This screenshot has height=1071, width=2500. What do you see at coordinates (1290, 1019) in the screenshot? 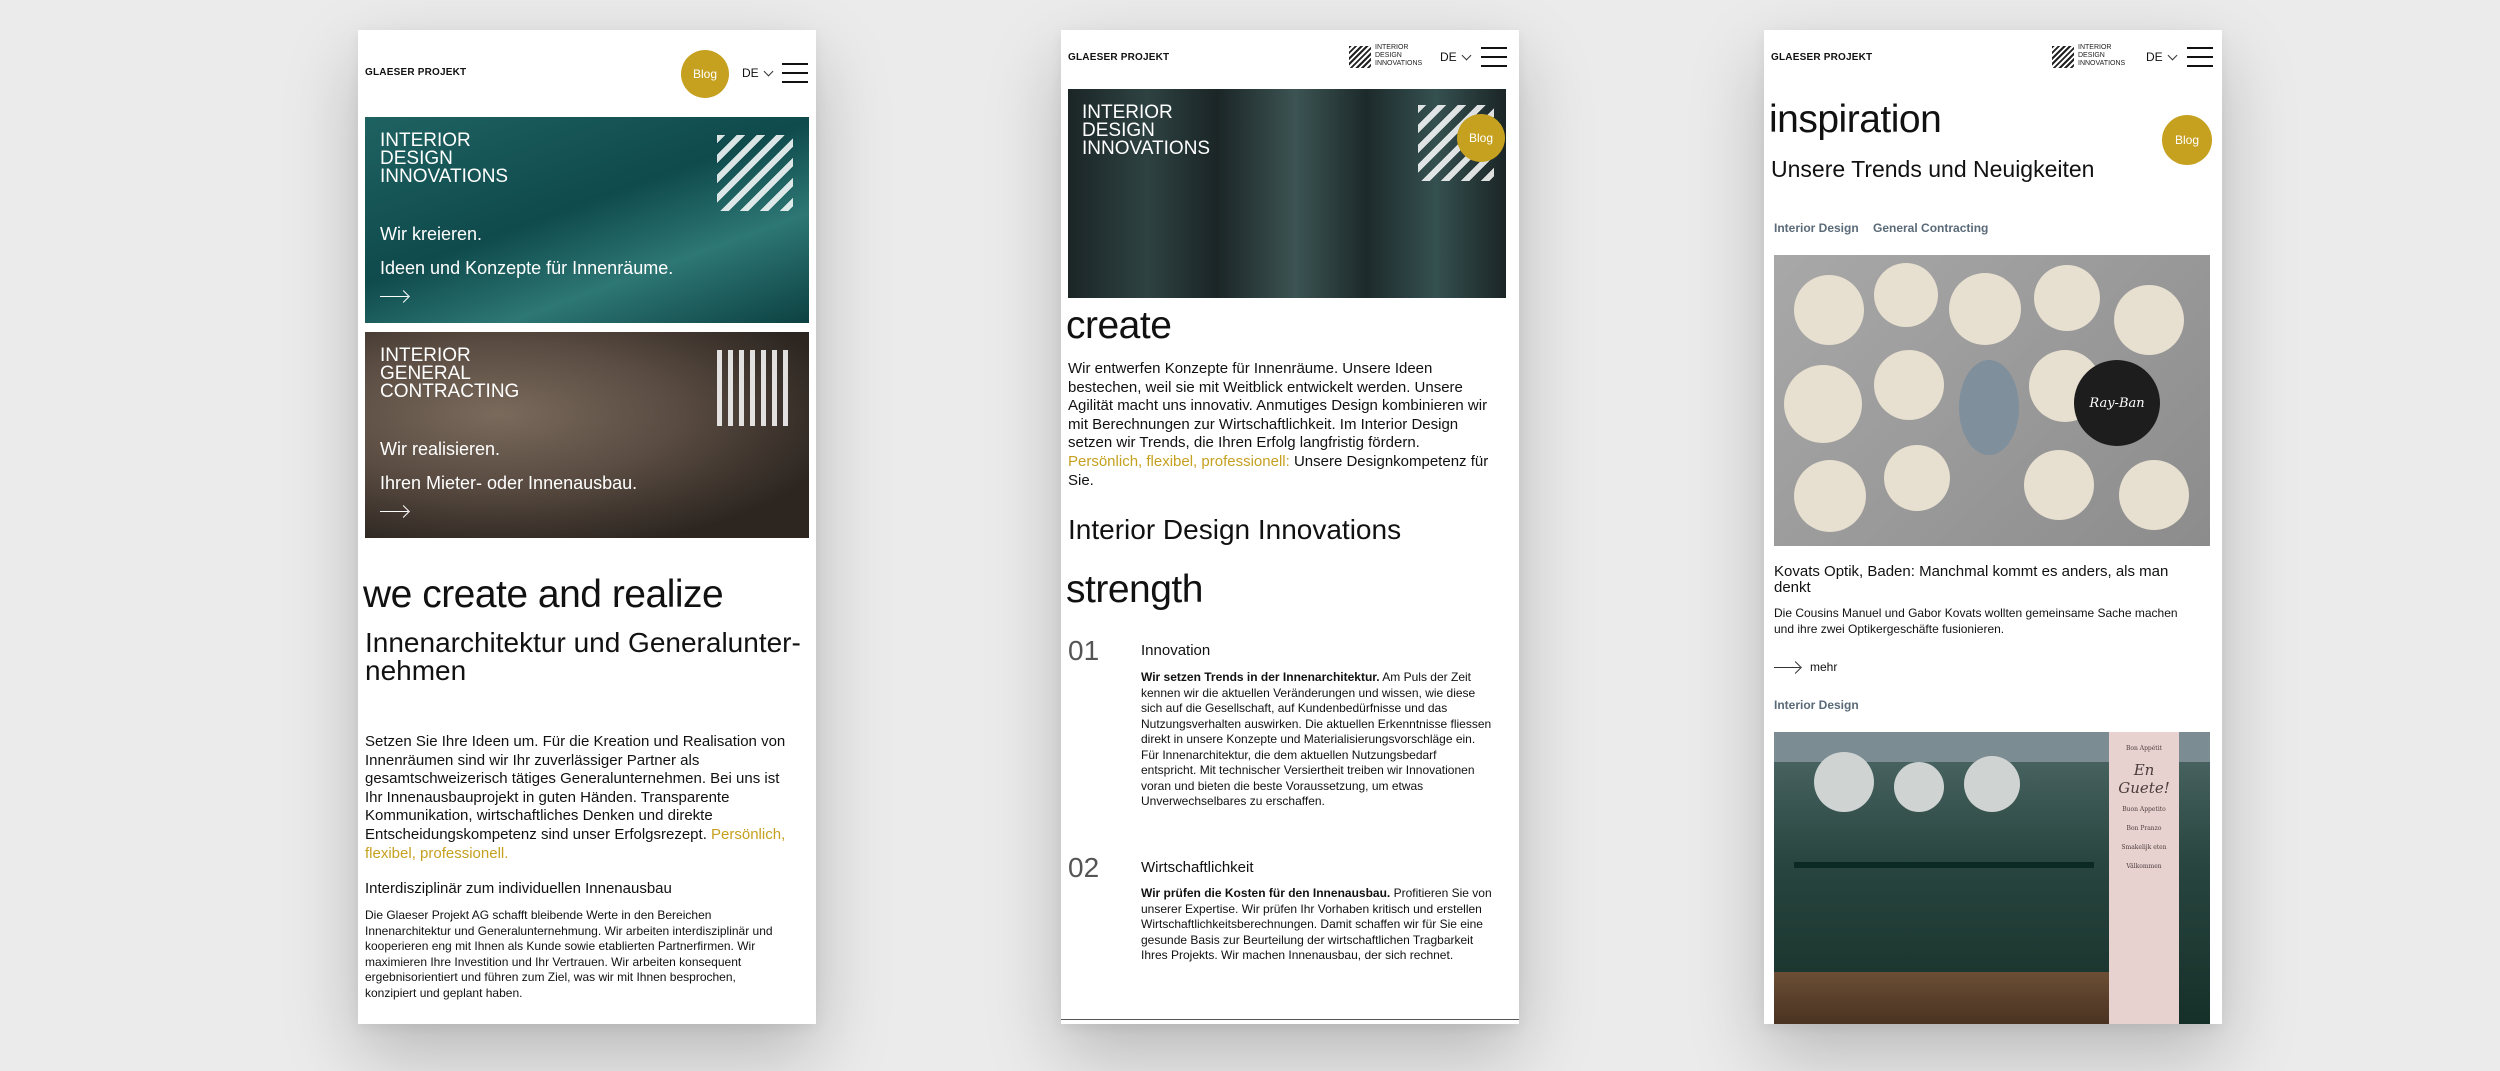
I see `bottom-divider` at bounding box center [1290, 1019].